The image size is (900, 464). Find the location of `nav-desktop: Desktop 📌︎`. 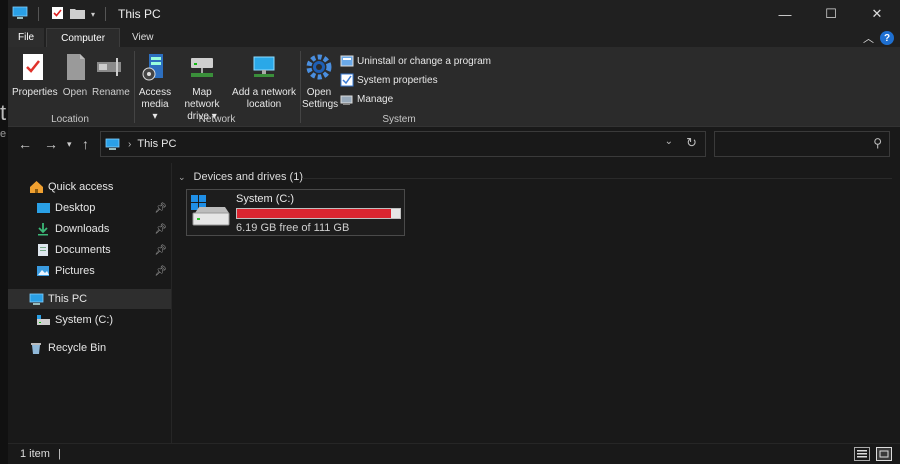

nav-desktop: Desktop 📌︎ is located at coordinates (89, 208).